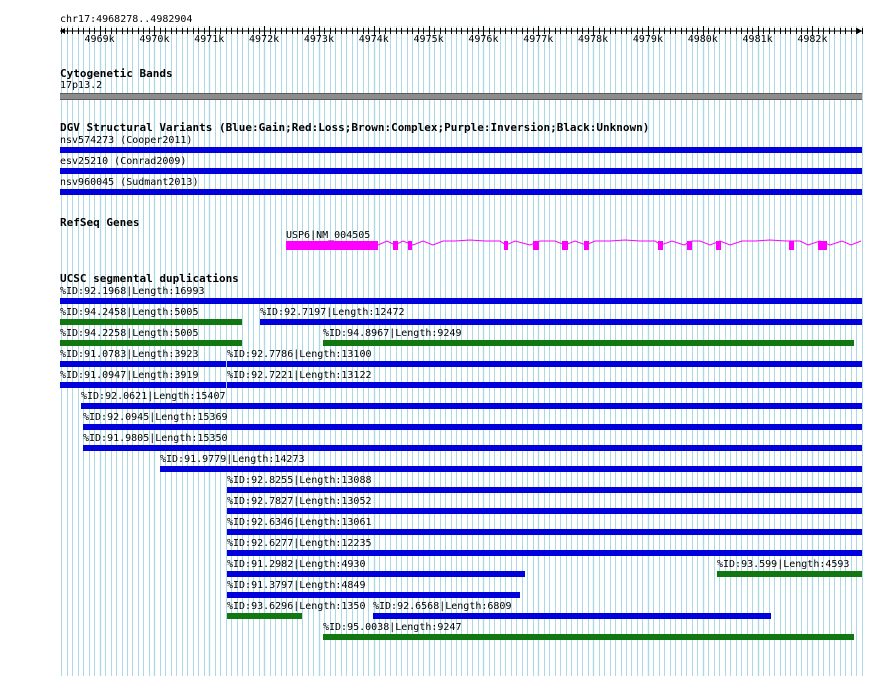  I want to click on ruler-tick-label: 4976k, so click(483, 39).